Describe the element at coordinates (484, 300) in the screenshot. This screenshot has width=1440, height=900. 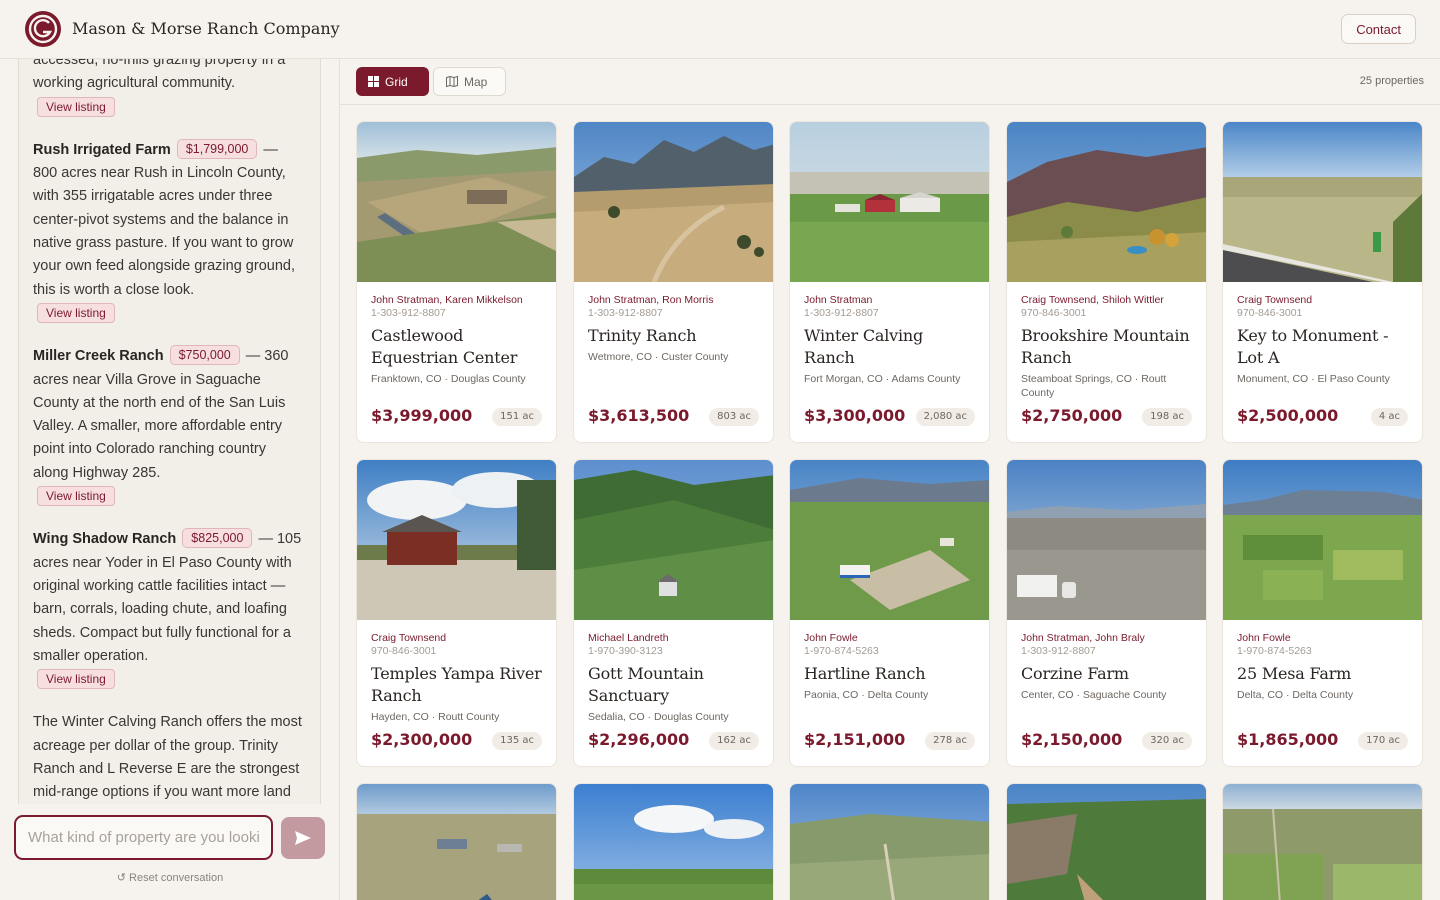
I see `agent-link: Karen Mikkelson` at that location.